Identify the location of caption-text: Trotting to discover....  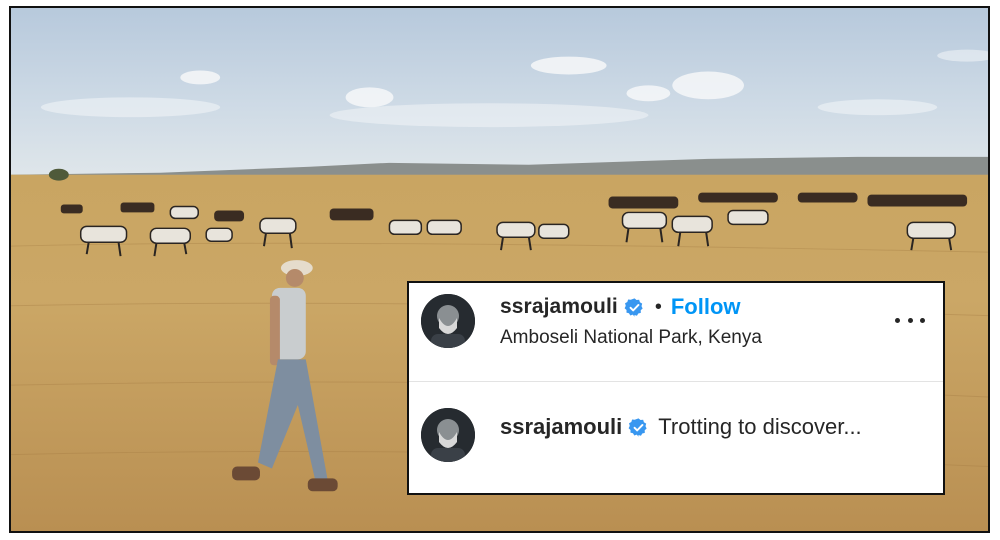
(760, 426).